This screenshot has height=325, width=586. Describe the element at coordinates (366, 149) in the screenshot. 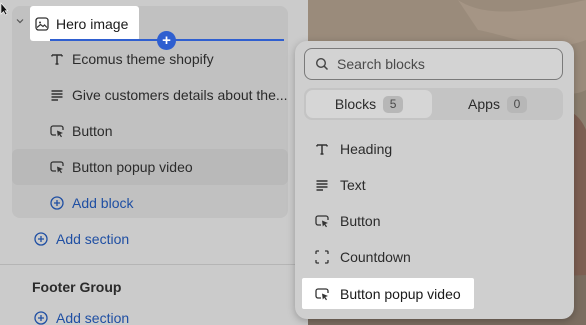

I see `block-option-label: Heading` at that location.